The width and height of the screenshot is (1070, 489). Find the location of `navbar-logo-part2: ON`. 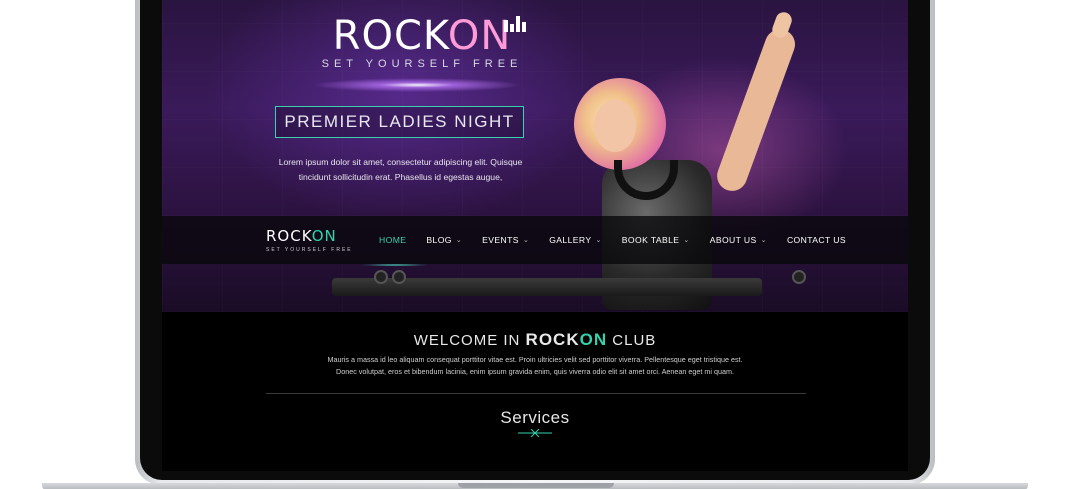

navbar-logo-part2: ON is located at coordinates (324, 236).